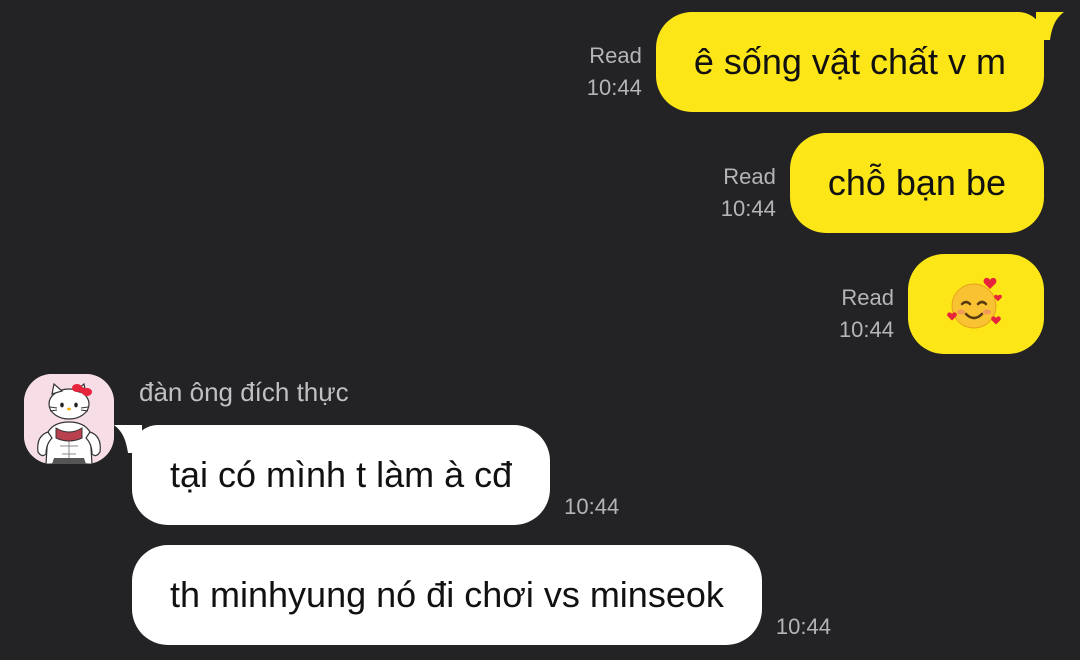  I want to click on message-text: th minhyung nó đi chơi vs minseok, so click(447, 594).